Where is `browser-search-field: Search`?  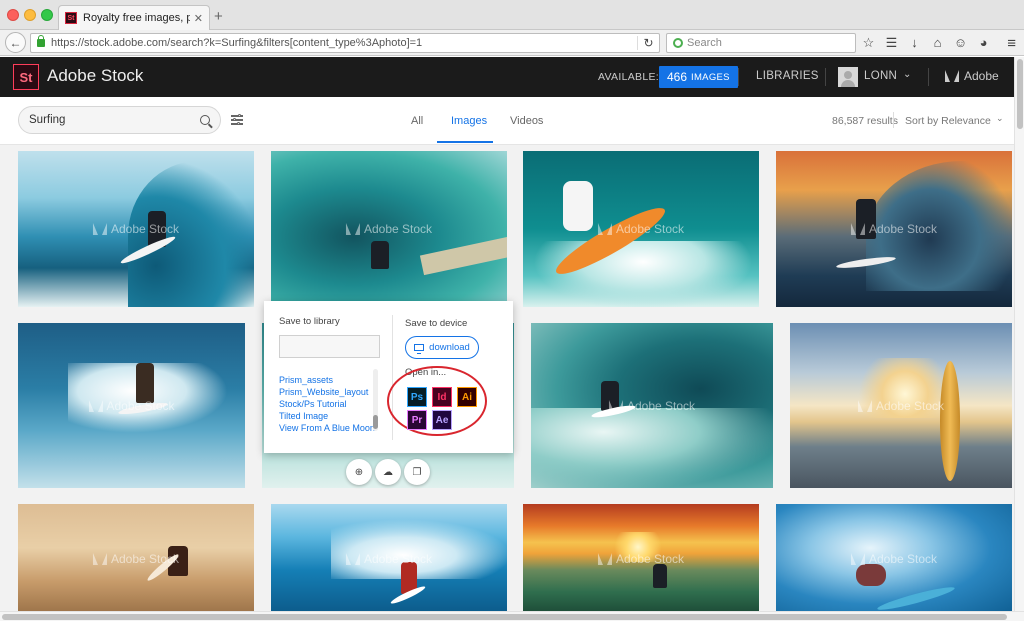 browser-search-field: Search is located at coordinates (761, 43).